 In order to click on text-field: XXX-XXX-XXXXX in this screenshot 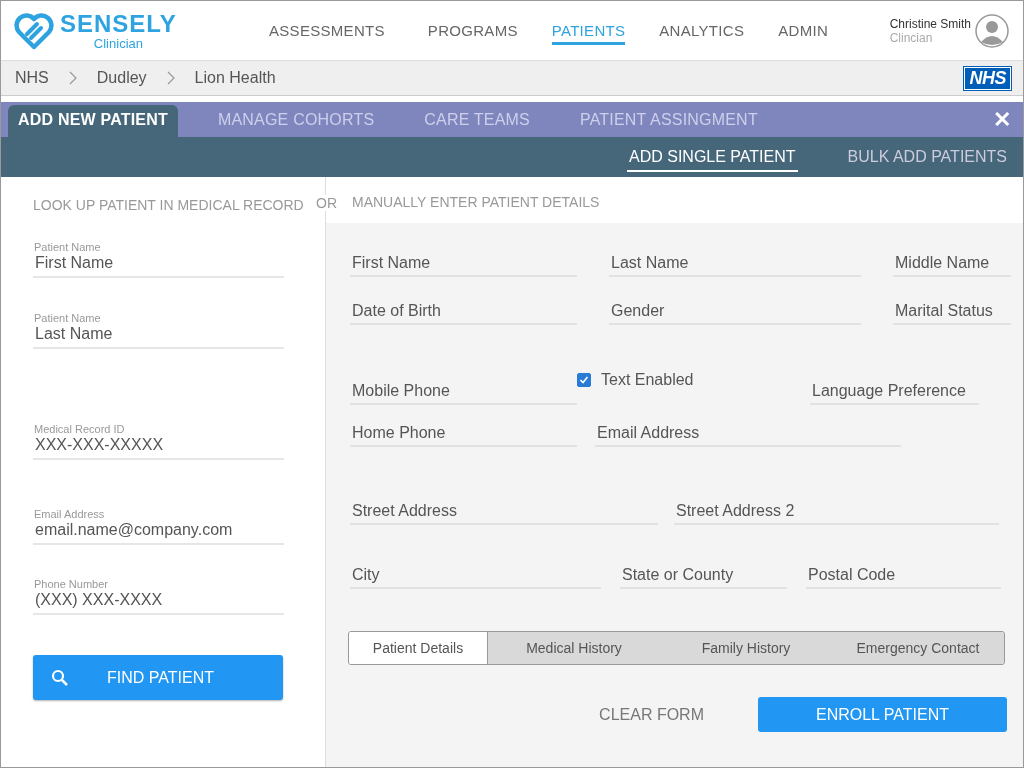, I will do `click(158, 447)`.